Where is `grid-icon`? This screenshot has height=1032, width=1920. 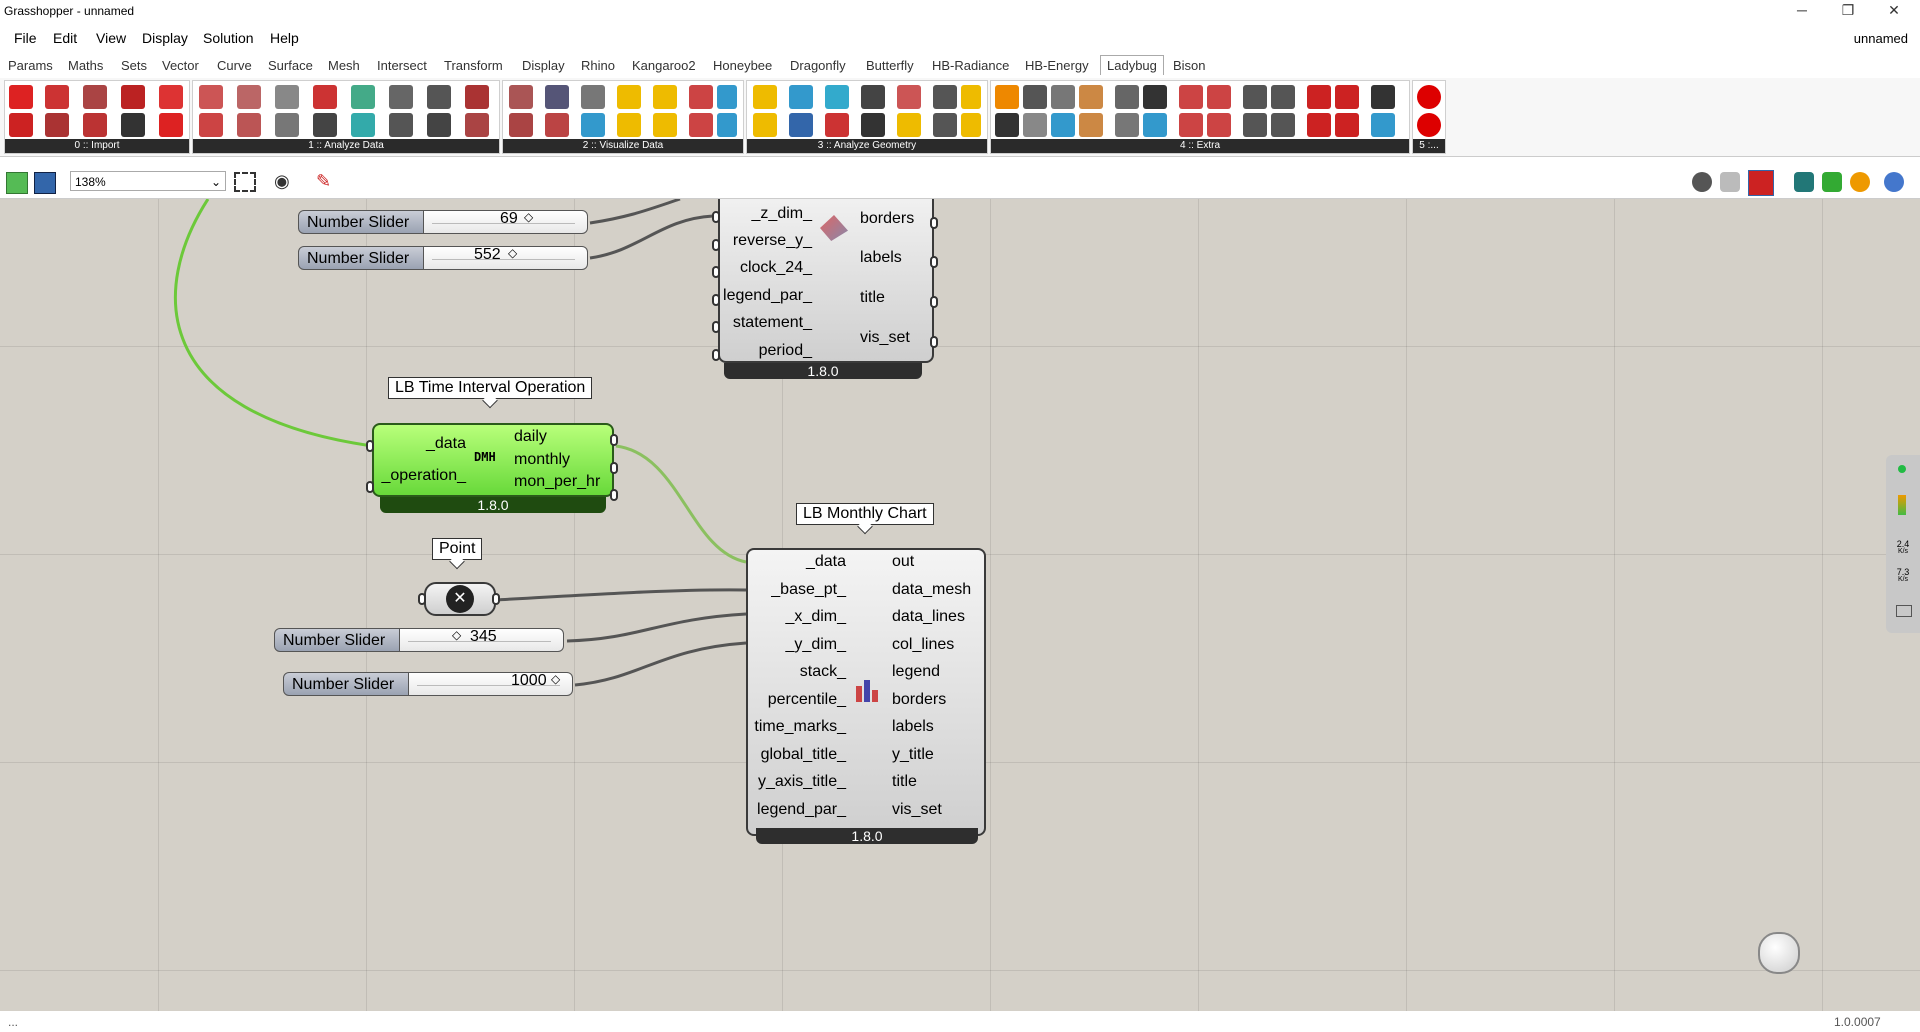
grid-icon is located at coordinates (1035, 97).